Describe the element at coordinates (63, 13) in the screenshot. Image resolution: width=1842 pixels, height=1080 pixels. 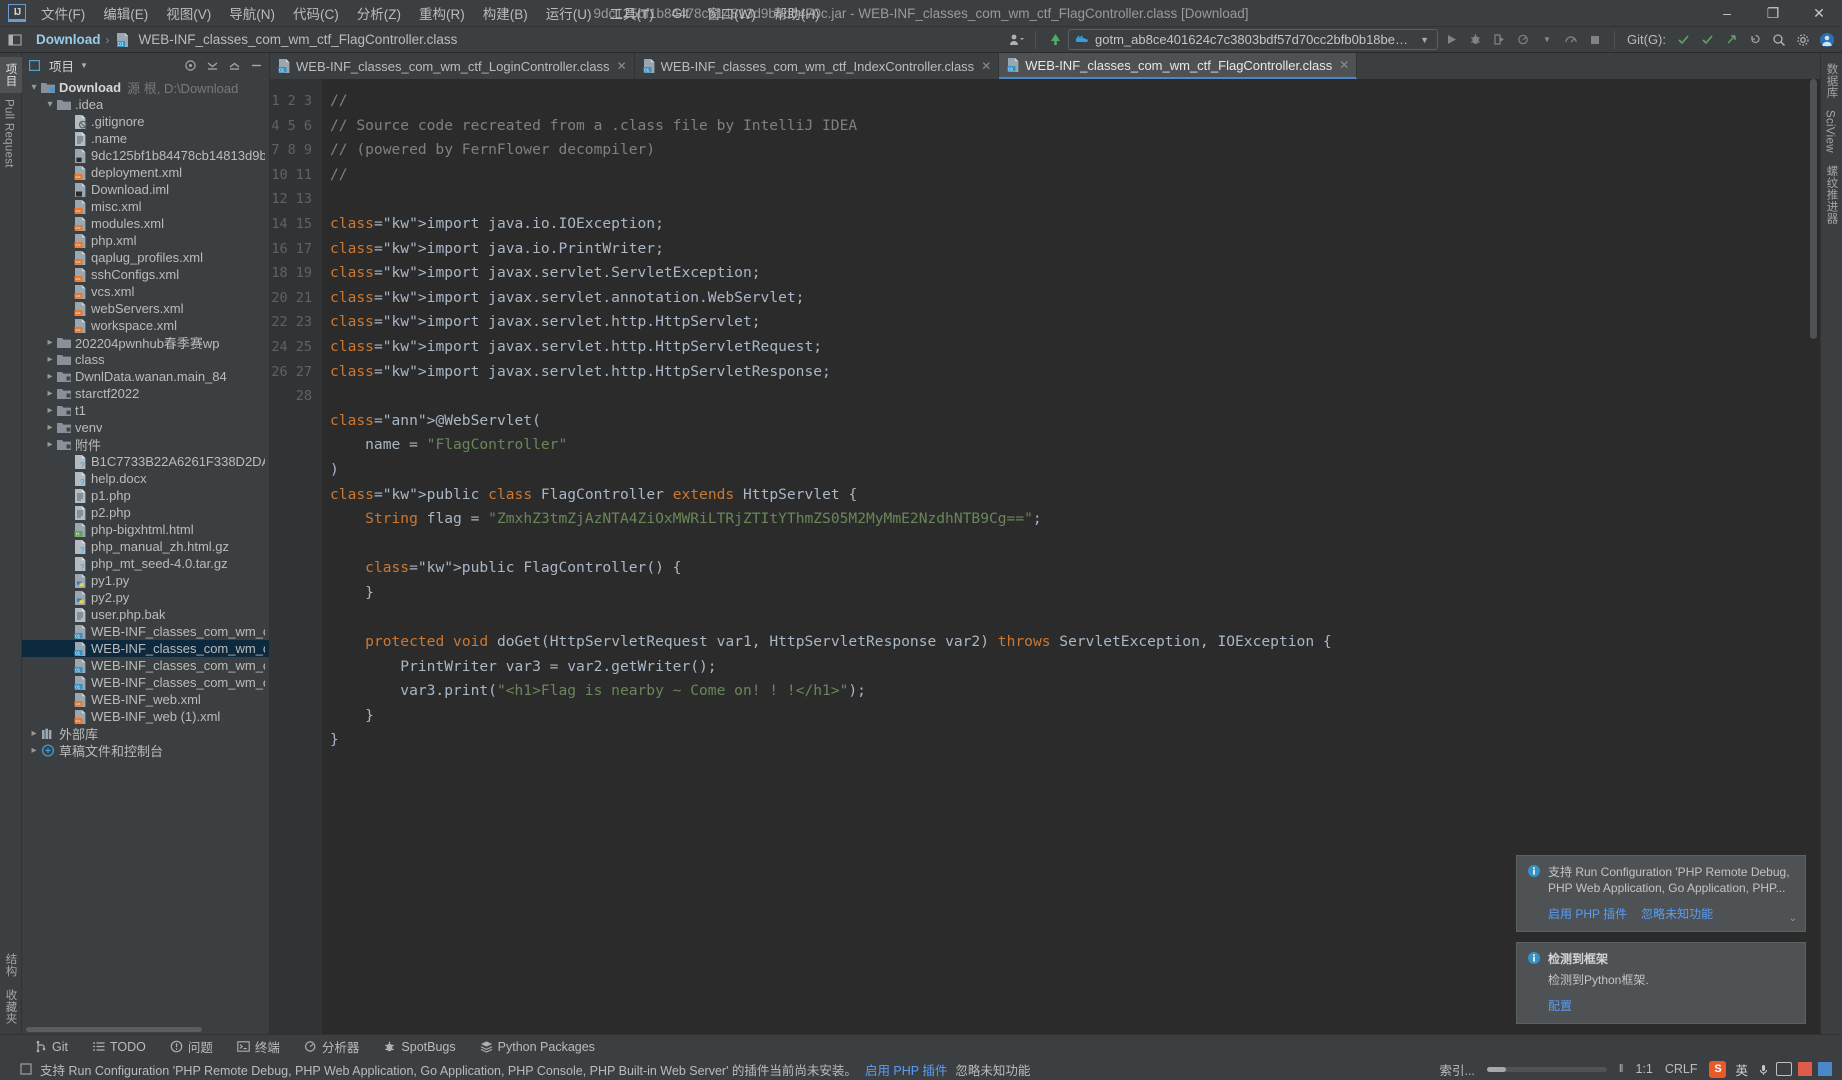
I see `menu-item-0: 文件(F)` at that location.